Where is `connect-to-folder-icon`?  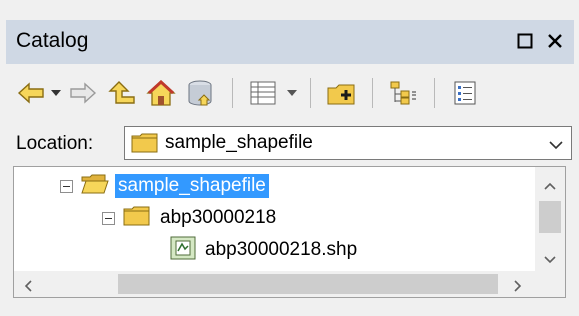 connect-to-folder-icon is located at coordinates (341, 94).